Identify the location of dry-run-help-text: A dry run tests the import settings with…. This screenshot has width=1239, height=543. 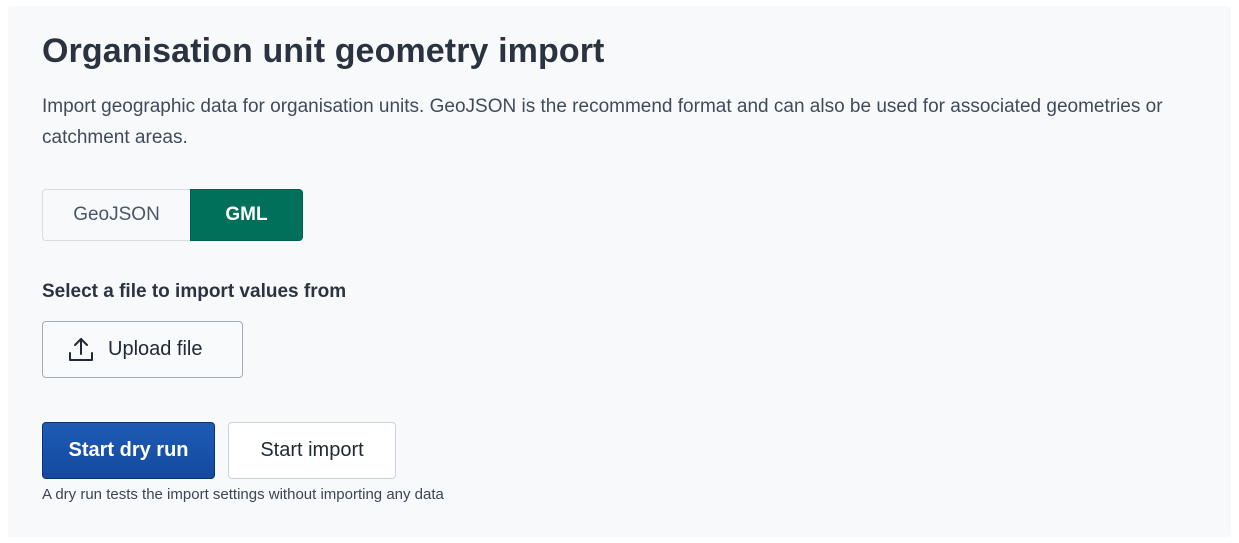
(243, 494).